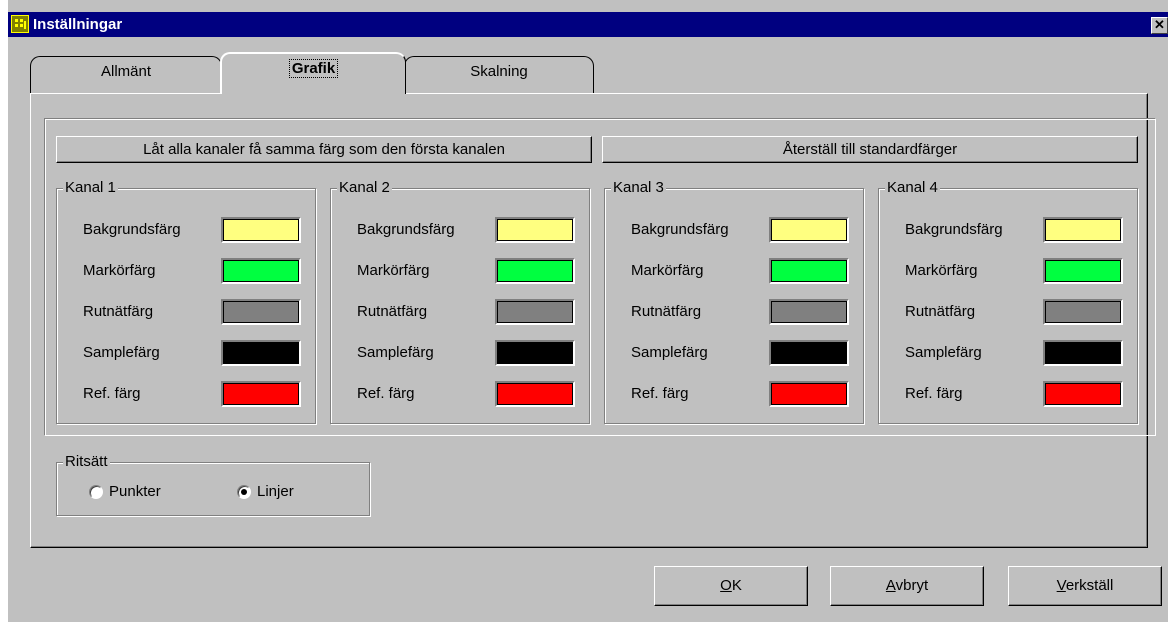  Describe the element at coordinates (1061, 585) in the screenshot. I see `apply-mnemonic: V` at that location.